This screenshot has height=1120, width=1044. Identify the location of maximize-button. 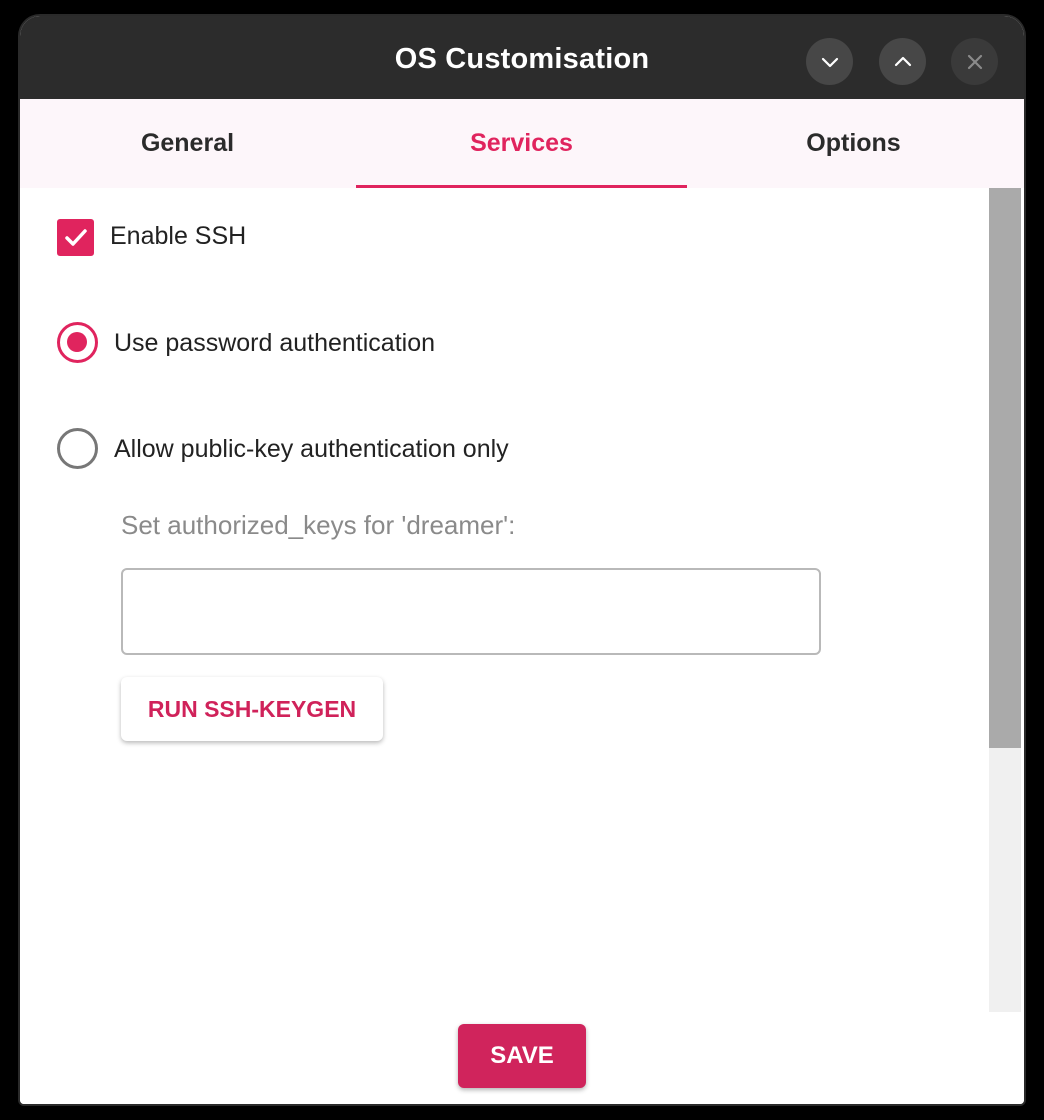
(902, 61).